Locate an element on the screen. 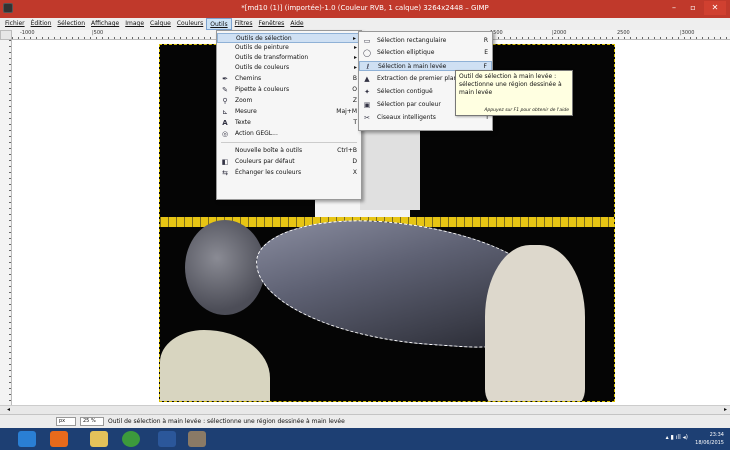  color-select-icon: ▣ is located at coordinates (367, 105).